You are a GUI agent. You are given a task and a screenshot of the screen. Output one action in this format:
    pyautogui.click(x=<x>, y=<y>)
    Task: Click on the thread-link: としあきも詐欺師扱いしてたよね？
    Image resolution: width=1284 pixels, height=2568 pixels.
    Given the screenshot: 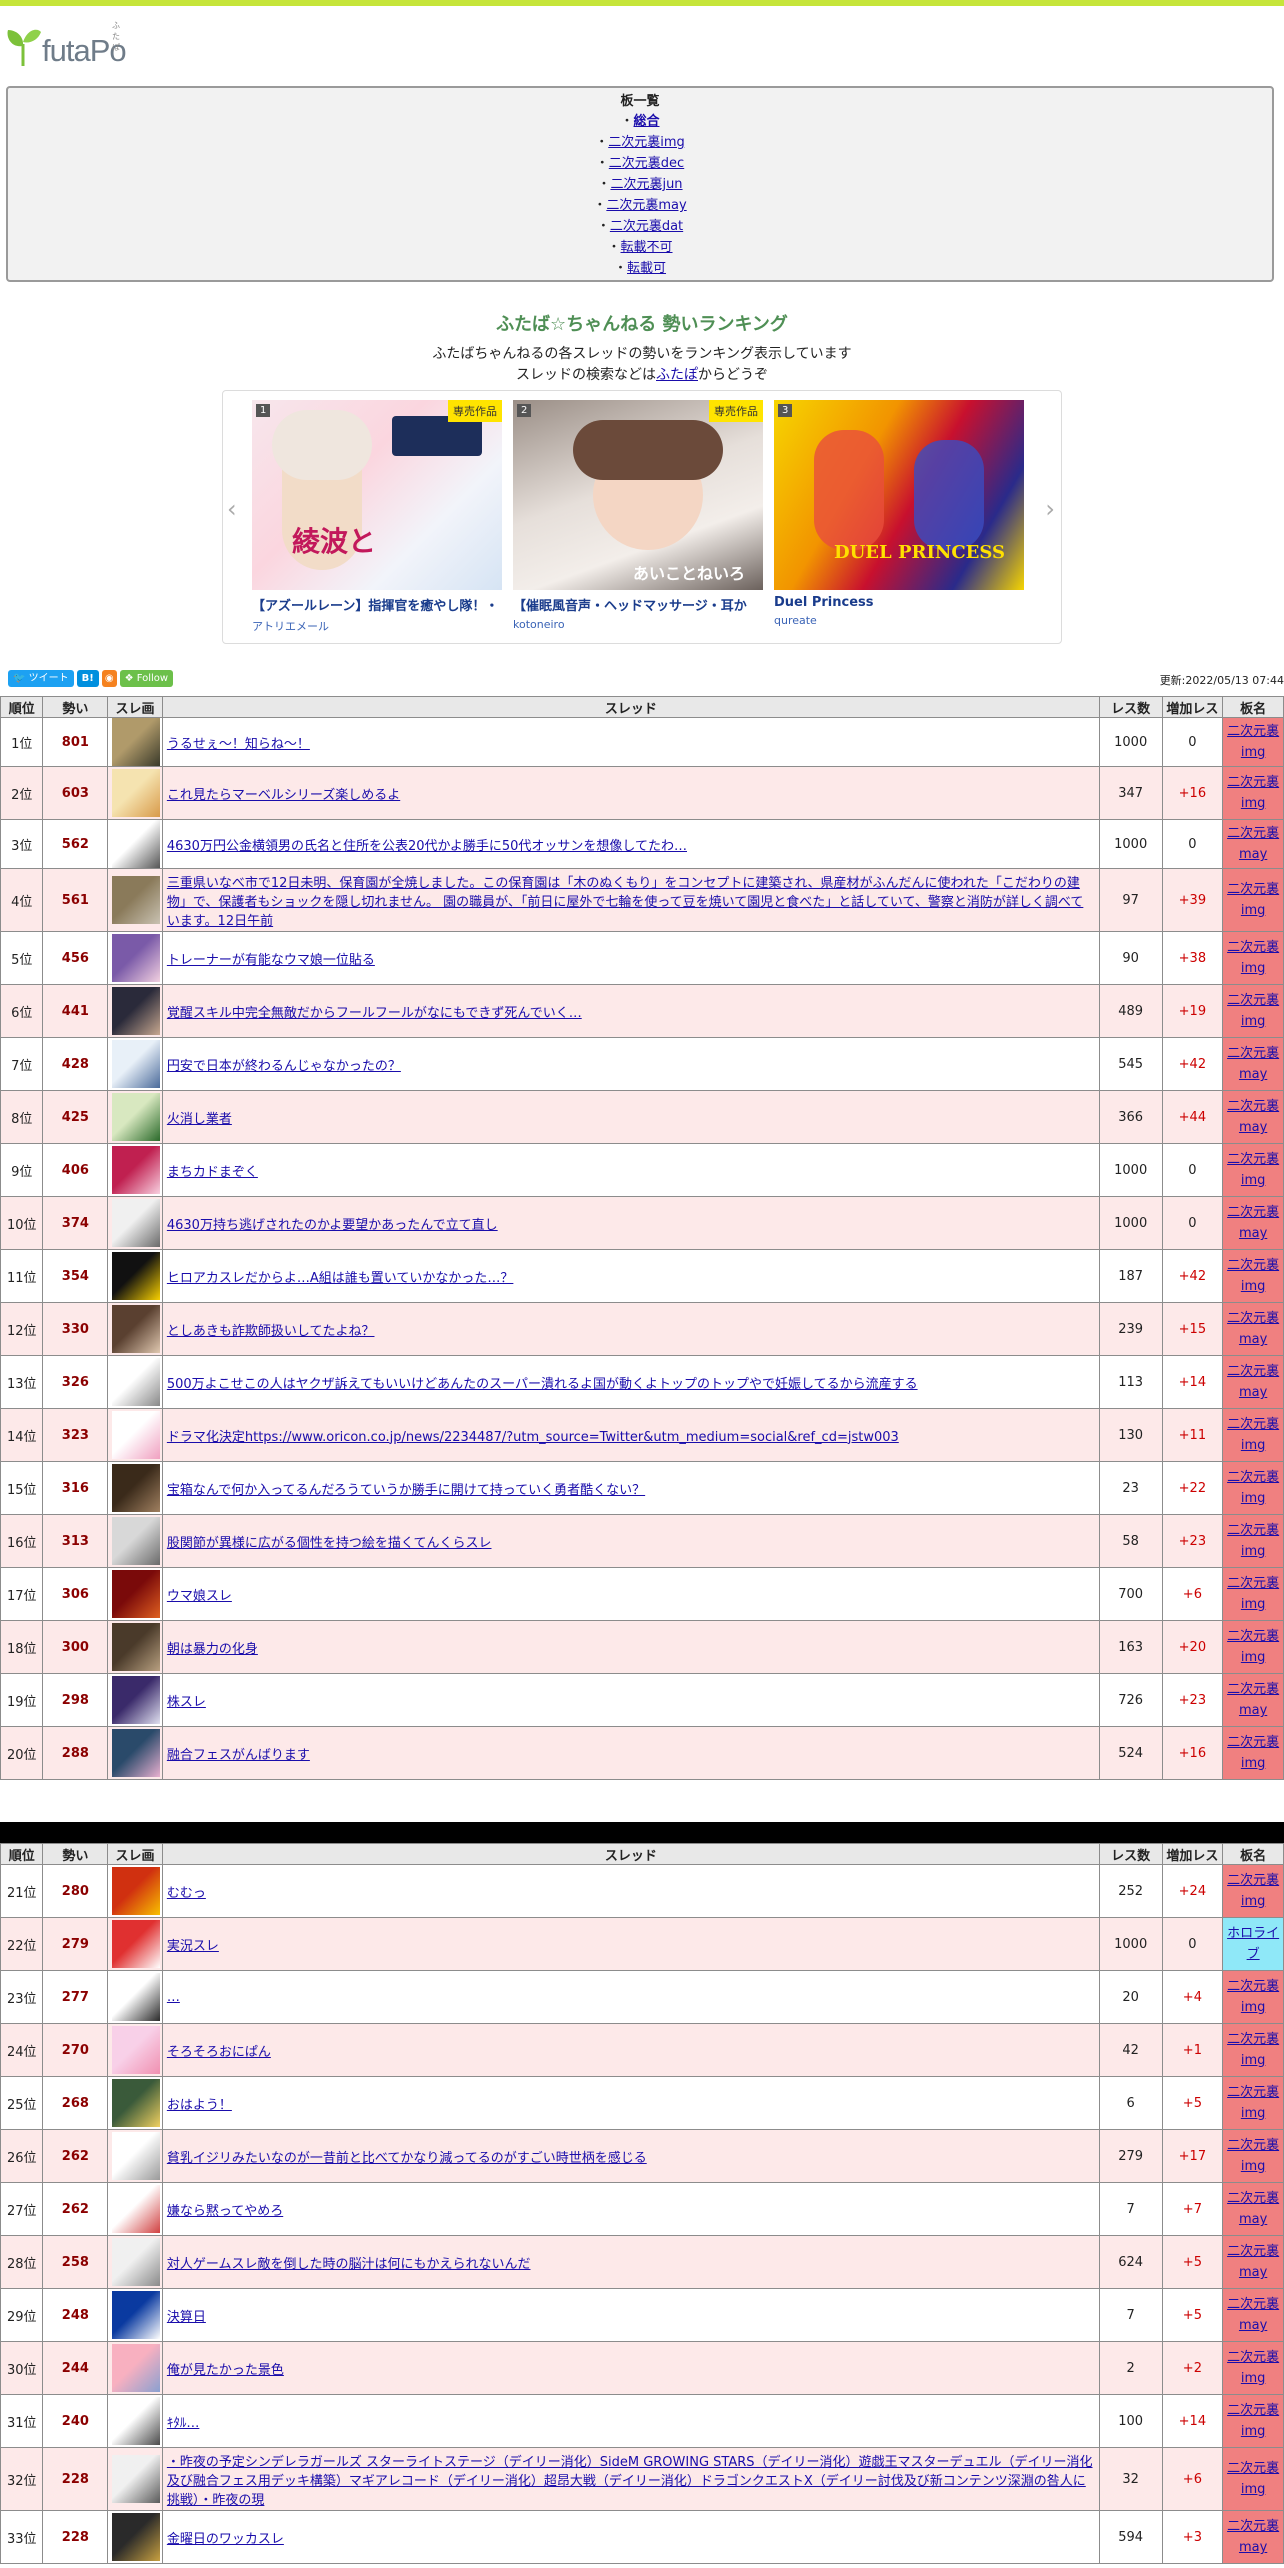 What is the action you would take?
    pyautogui.click(x=271, y=1331)
    